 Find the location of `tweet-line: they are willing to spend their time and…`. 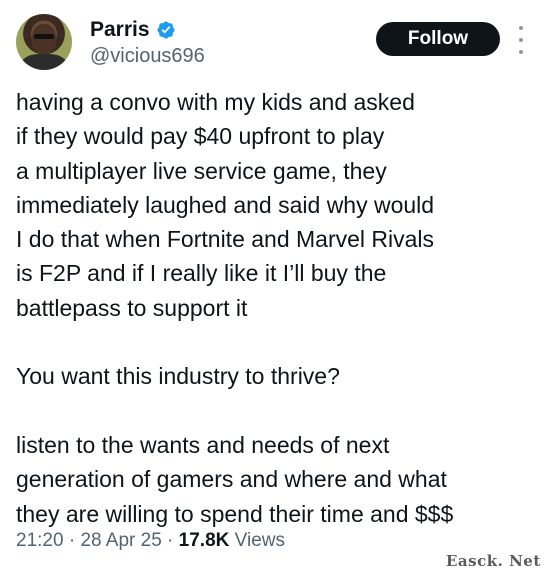

tweet-line: they are willing to spend their time and… is located at coordinates (235, 513).